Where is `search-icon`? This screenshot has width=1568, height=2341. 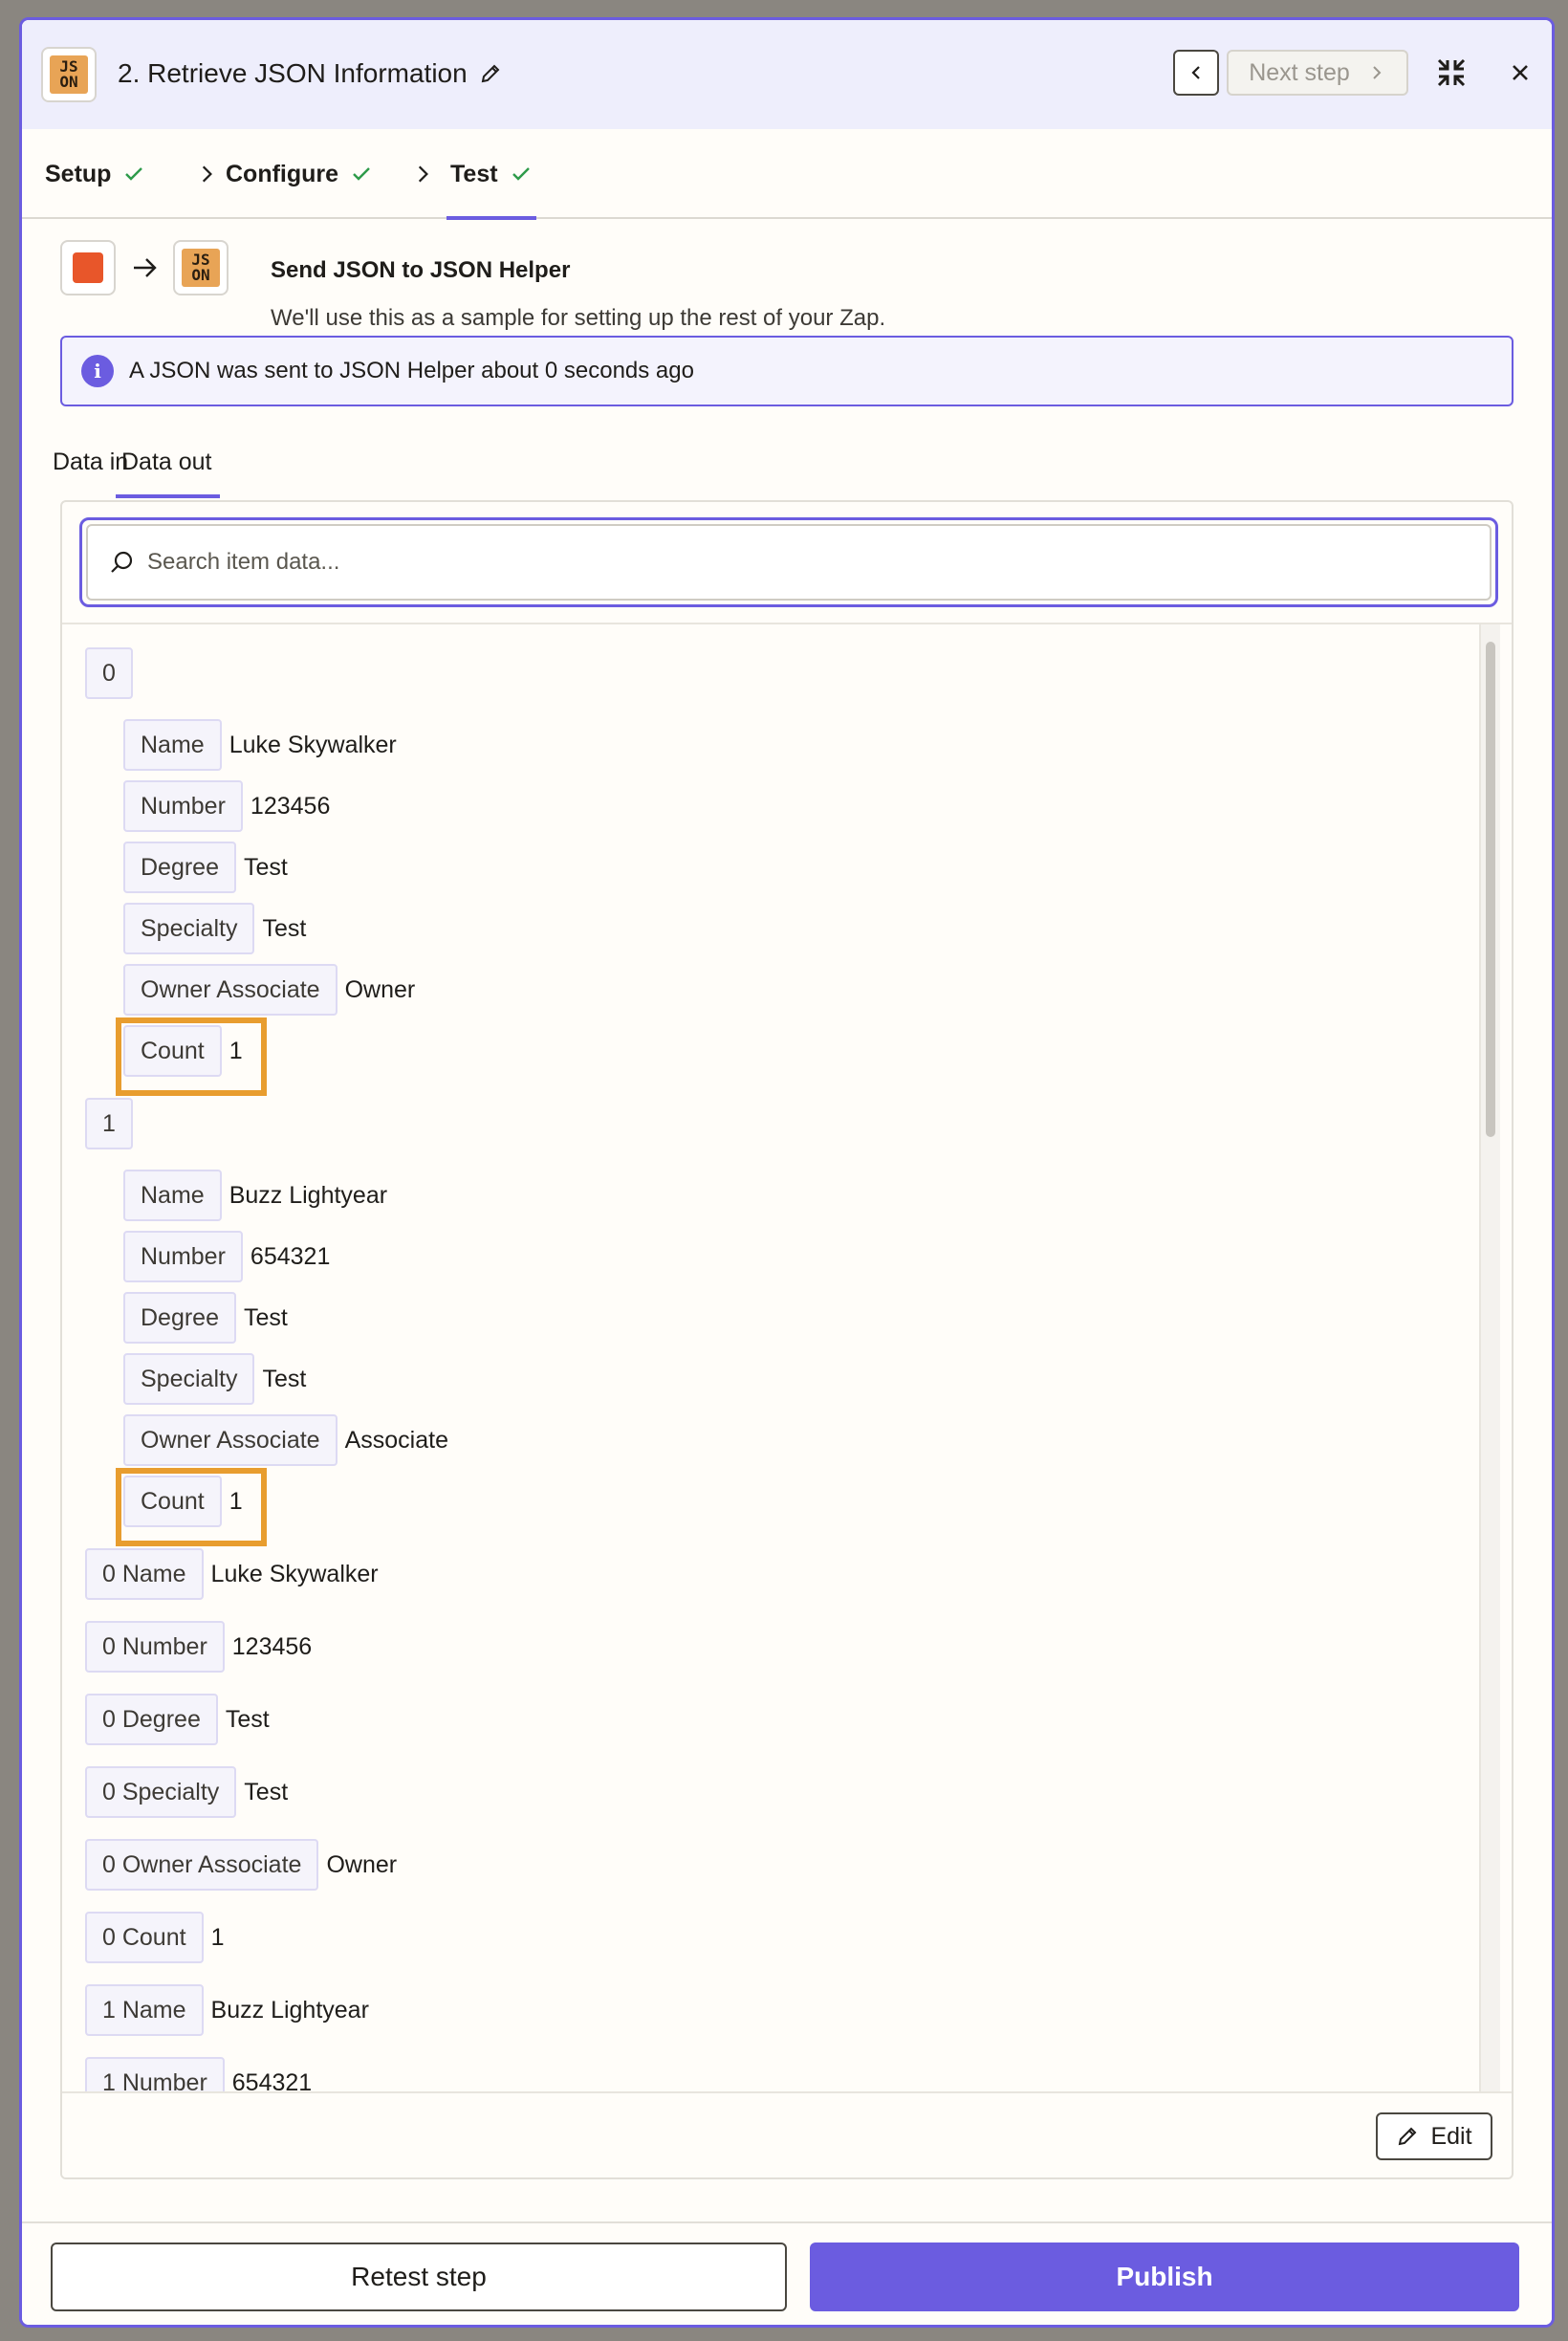 search-icon is located at coordinates (122, 562).